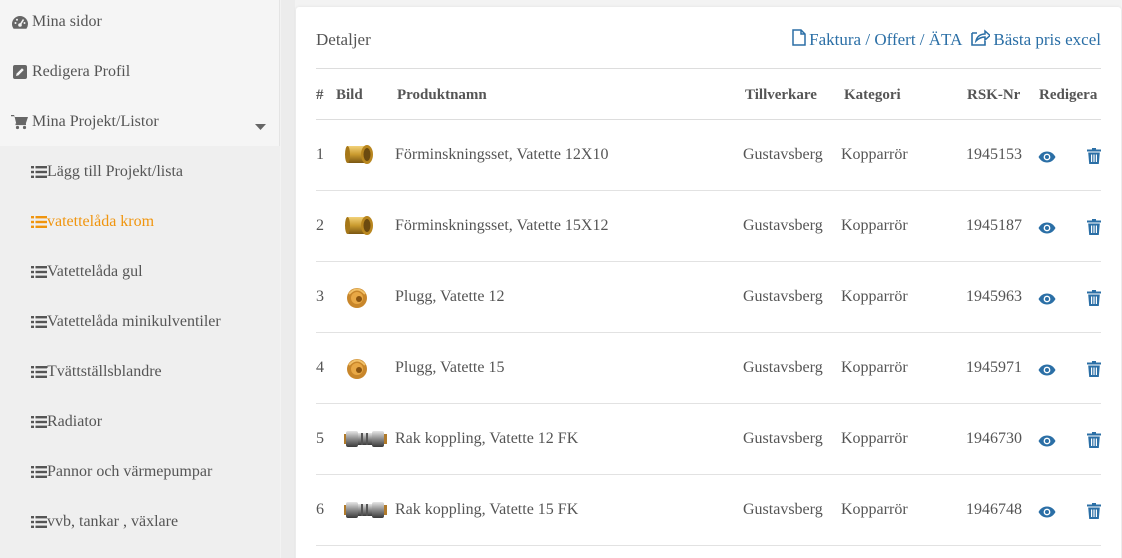 The width and height of the screenshot is (1122, 558). Describe the element at coordinates (101, 221) in the screenshot. I see `submenu-item-label: vatettelåda krom` at that location.